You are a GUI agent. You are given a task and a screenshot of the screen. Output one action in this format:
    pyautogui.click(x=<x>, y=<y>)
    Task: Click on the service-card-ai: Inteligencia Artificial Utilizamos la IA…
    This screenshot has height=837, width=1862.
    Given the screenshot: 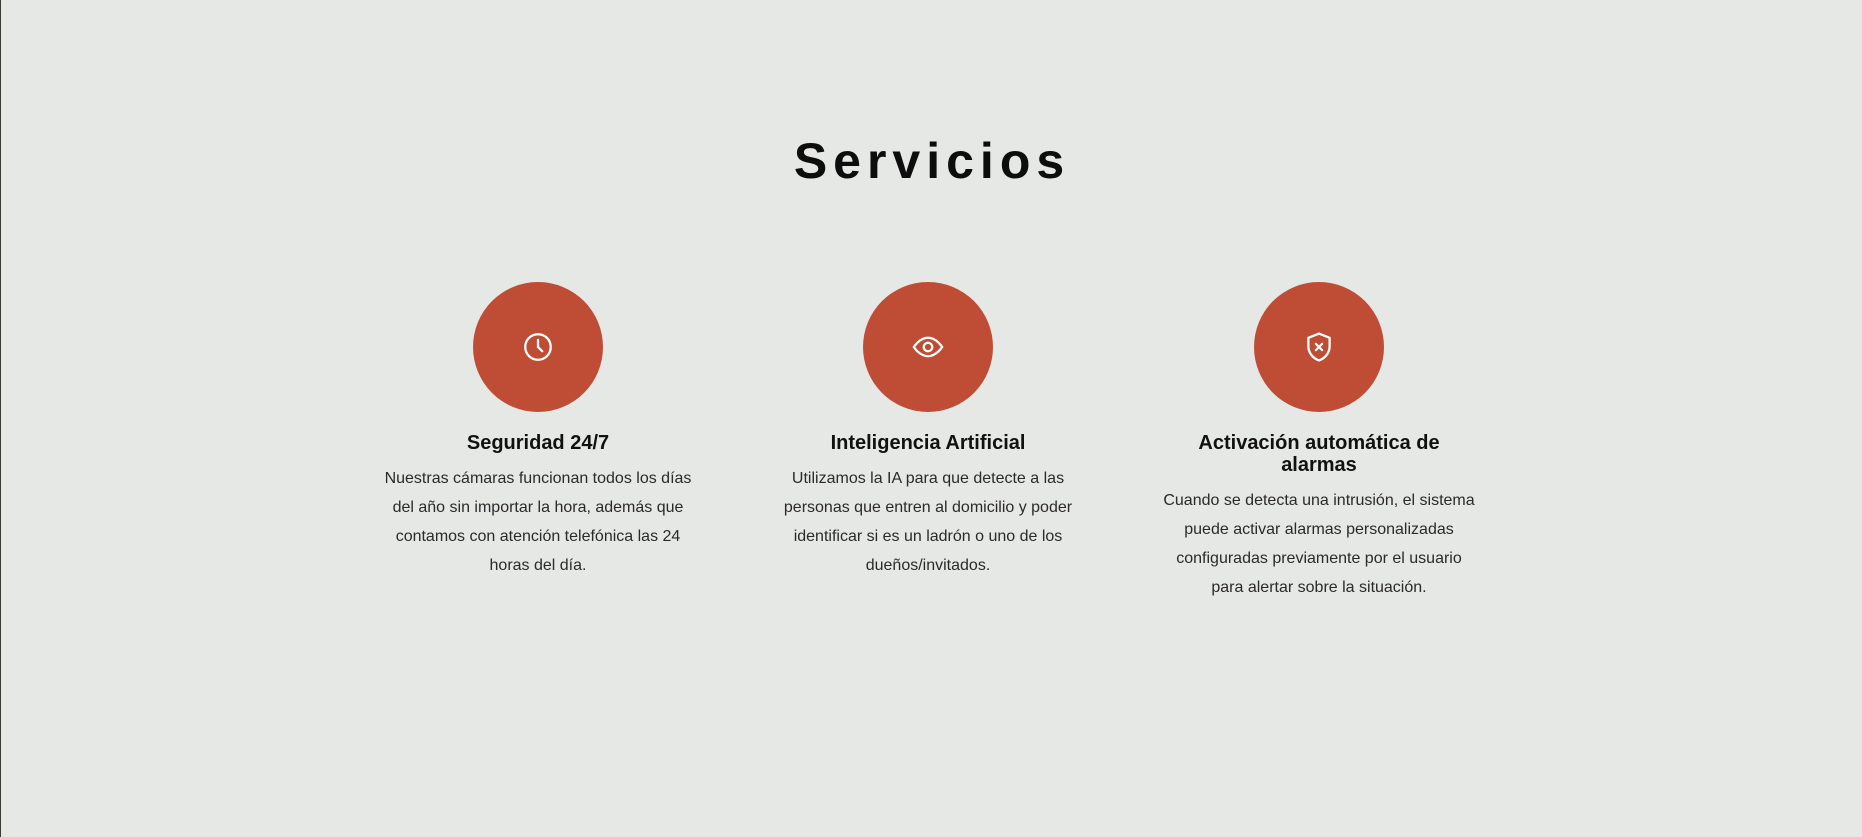 What is the action you would take?
    pyautogui.click(x=928, y=431)
    